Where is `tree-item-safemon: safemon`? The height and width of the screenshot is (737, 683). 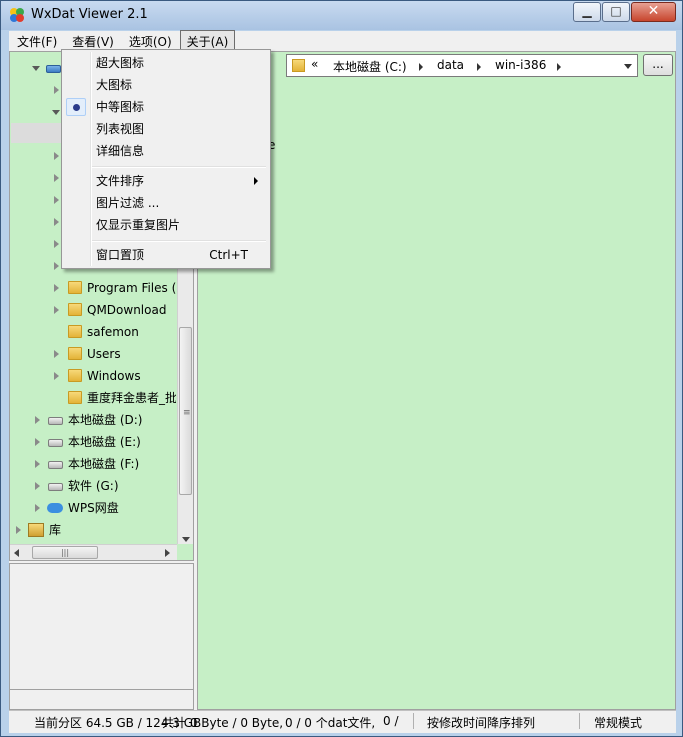
tree-item-safemon: safemon is located at coordinates (93, 332).